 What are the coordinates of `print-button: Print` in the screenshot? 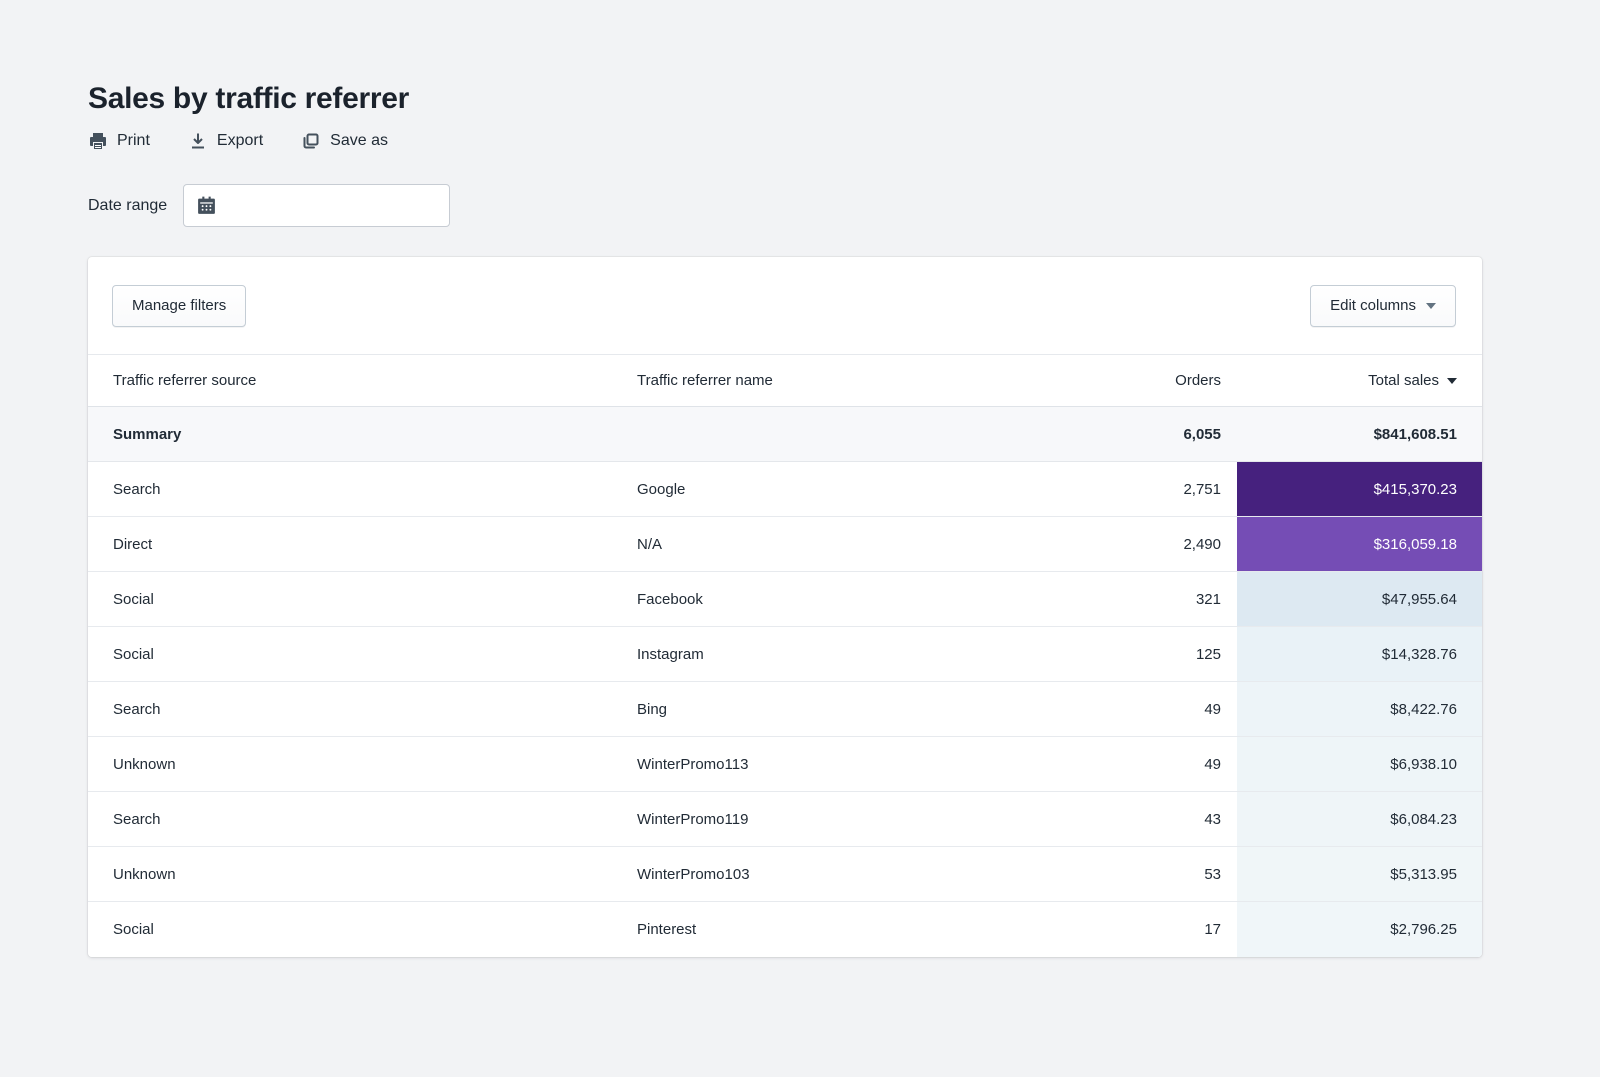 It's located at (119, 141).